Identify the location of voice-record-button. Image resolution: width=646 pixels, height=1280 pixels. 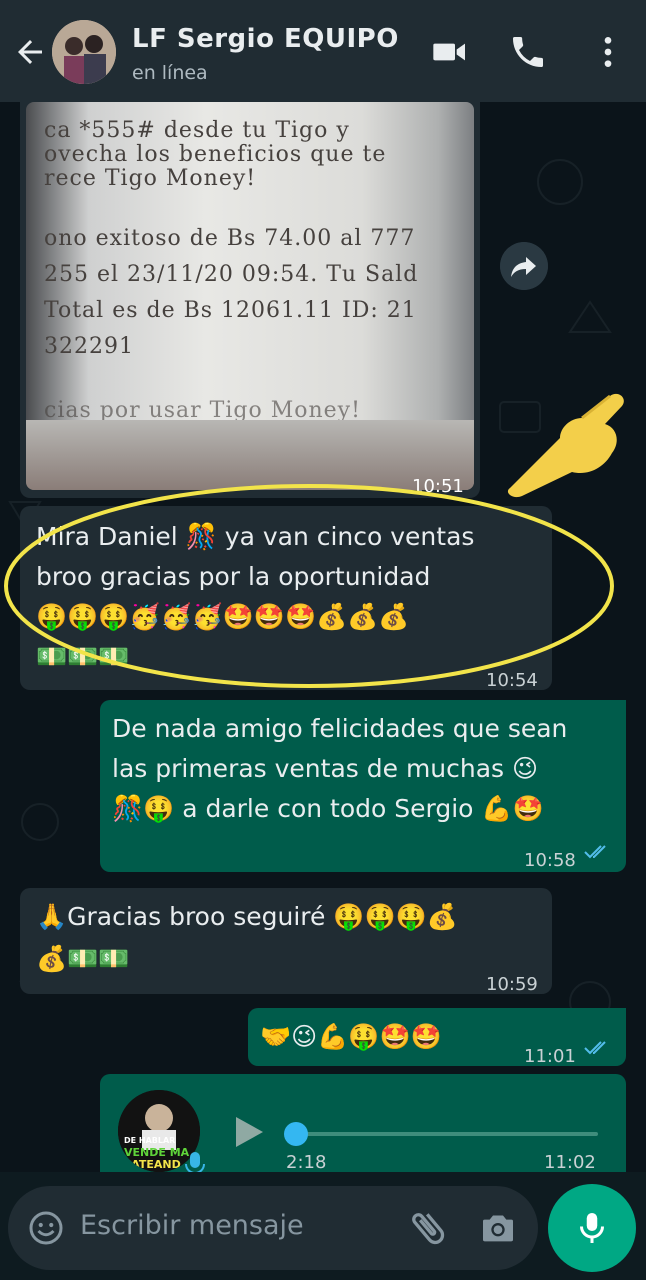
(592, 1228).